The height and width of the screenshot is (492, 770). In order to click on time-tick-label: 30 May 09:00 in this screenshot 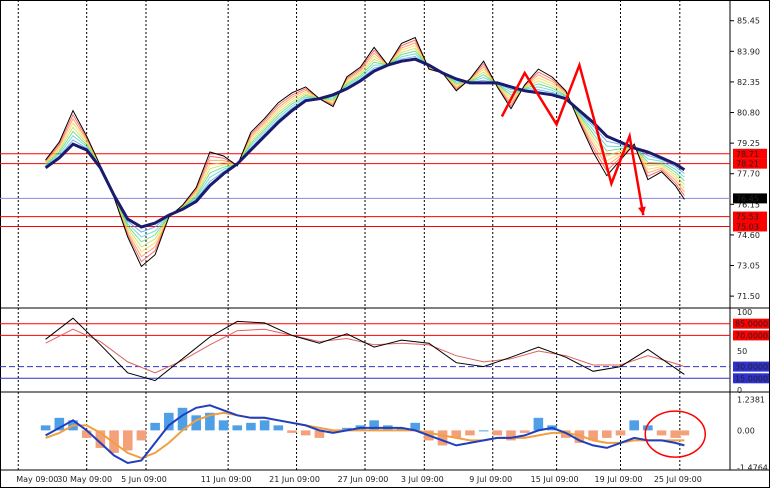, I will do `click(84, 479)`.